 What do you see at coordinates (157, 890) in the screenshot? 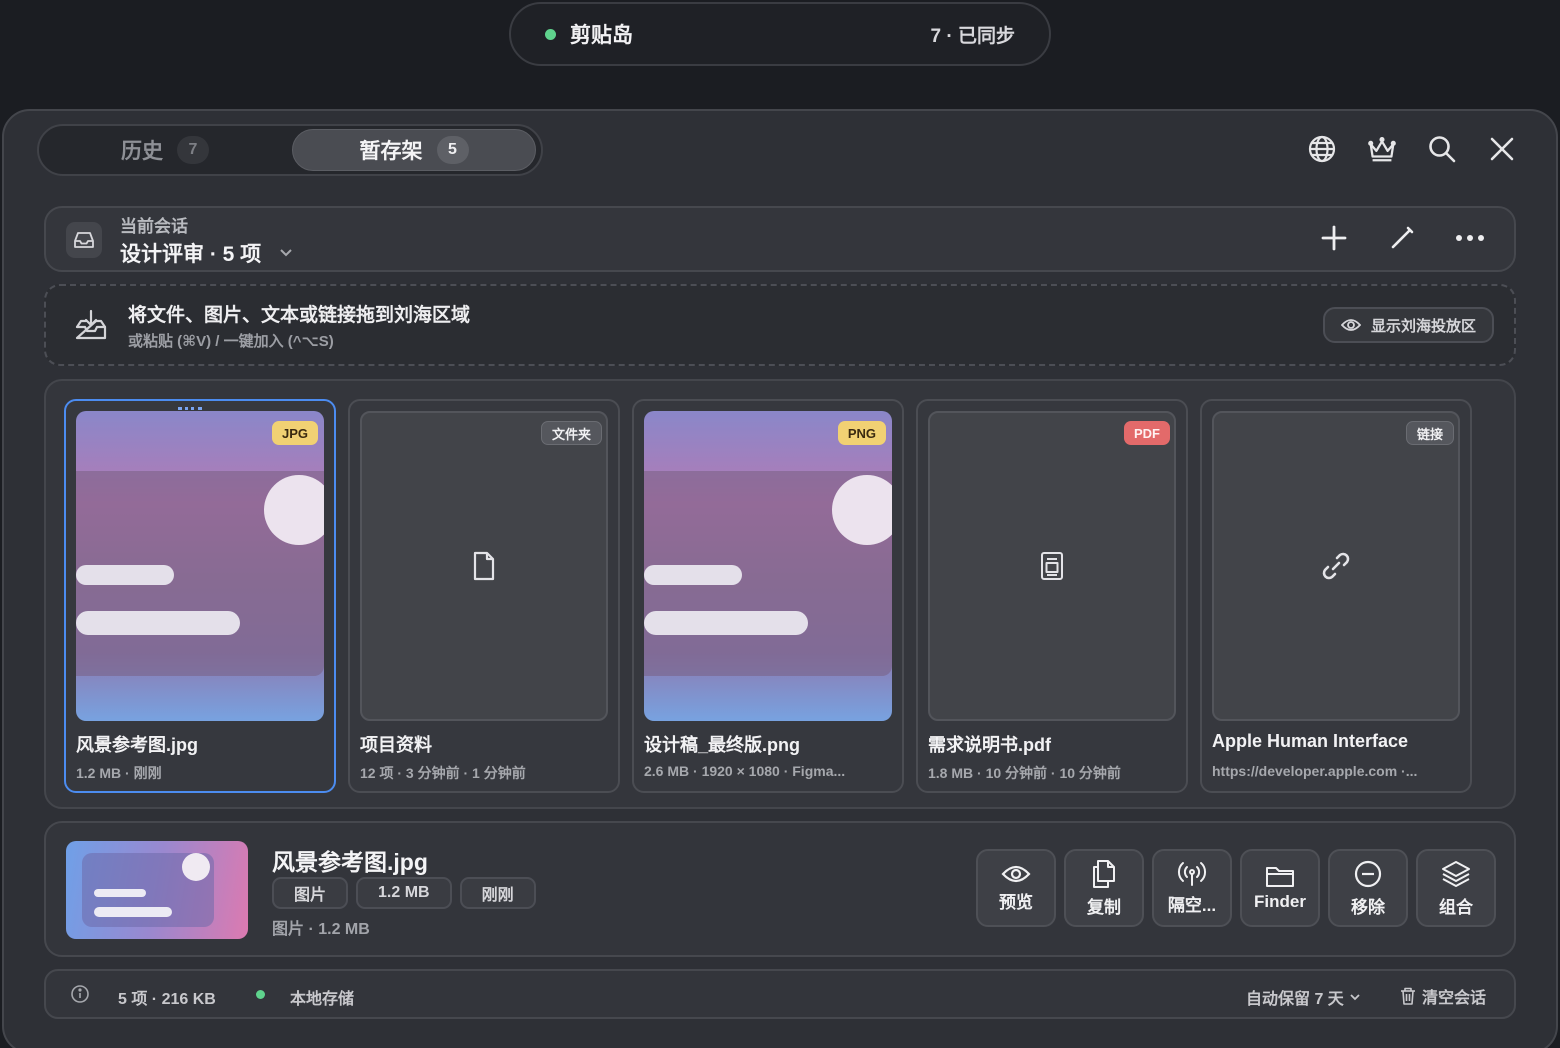
I see `detail-thumbnail` at bounding box center [157, 890].